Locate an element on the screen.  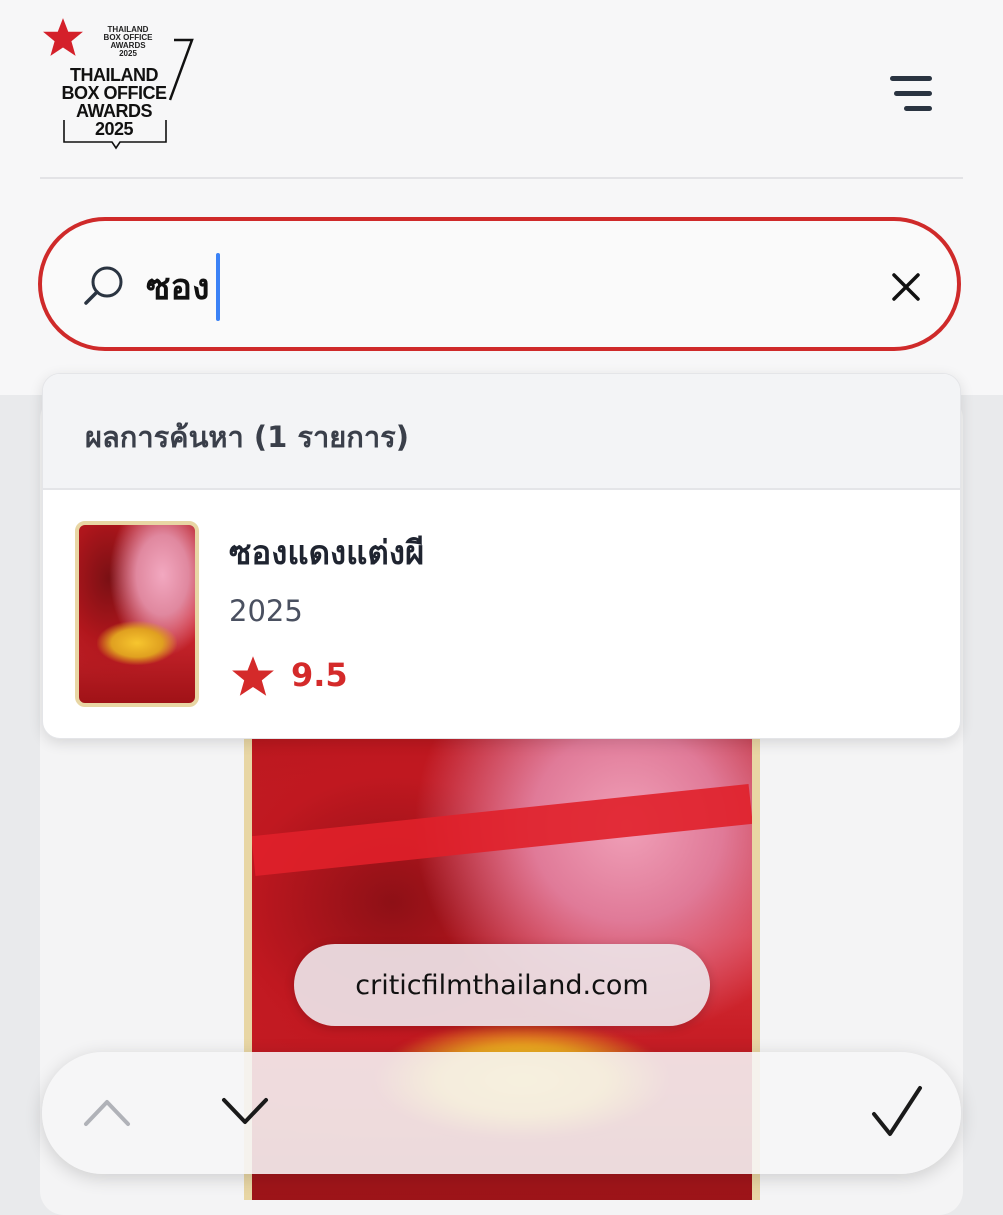
next-field-button is located at coordinates (245, 1112).